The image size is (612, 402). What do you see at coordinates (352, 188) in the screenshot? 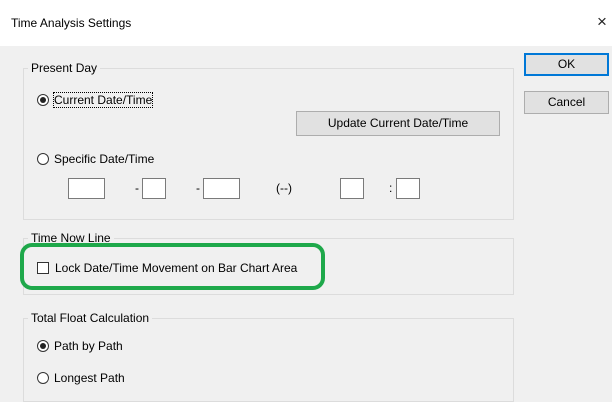
I see `time-field-hours` at bounding box center [352, 188].